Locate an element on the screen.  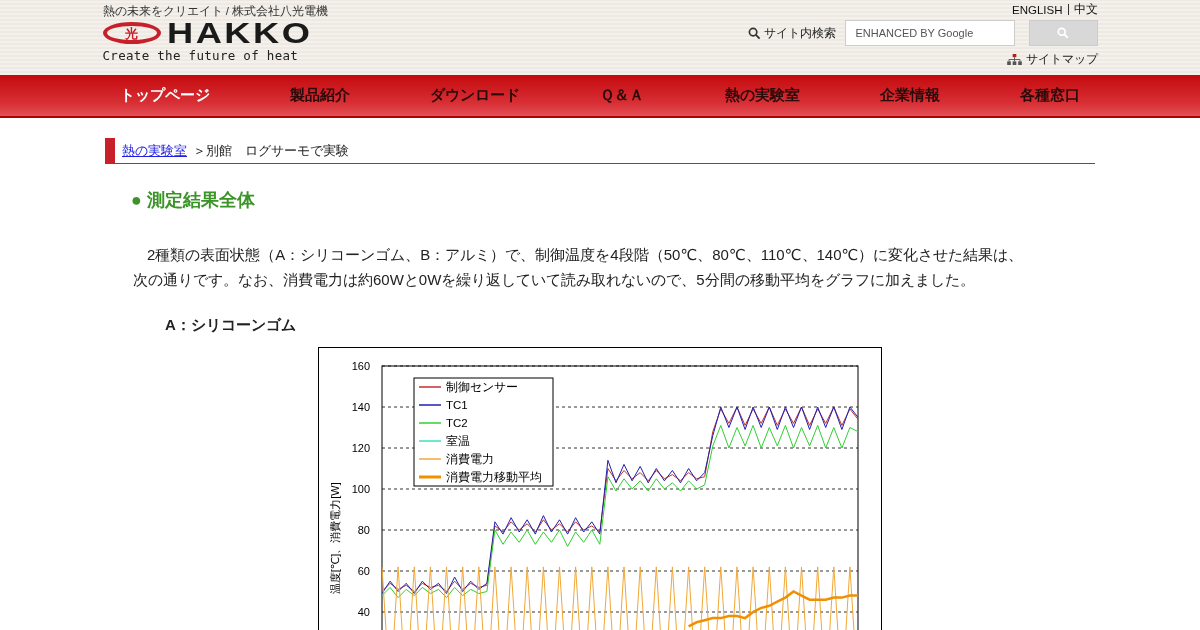
legend-label: 消費電力 is located at coordinates (470, 459).